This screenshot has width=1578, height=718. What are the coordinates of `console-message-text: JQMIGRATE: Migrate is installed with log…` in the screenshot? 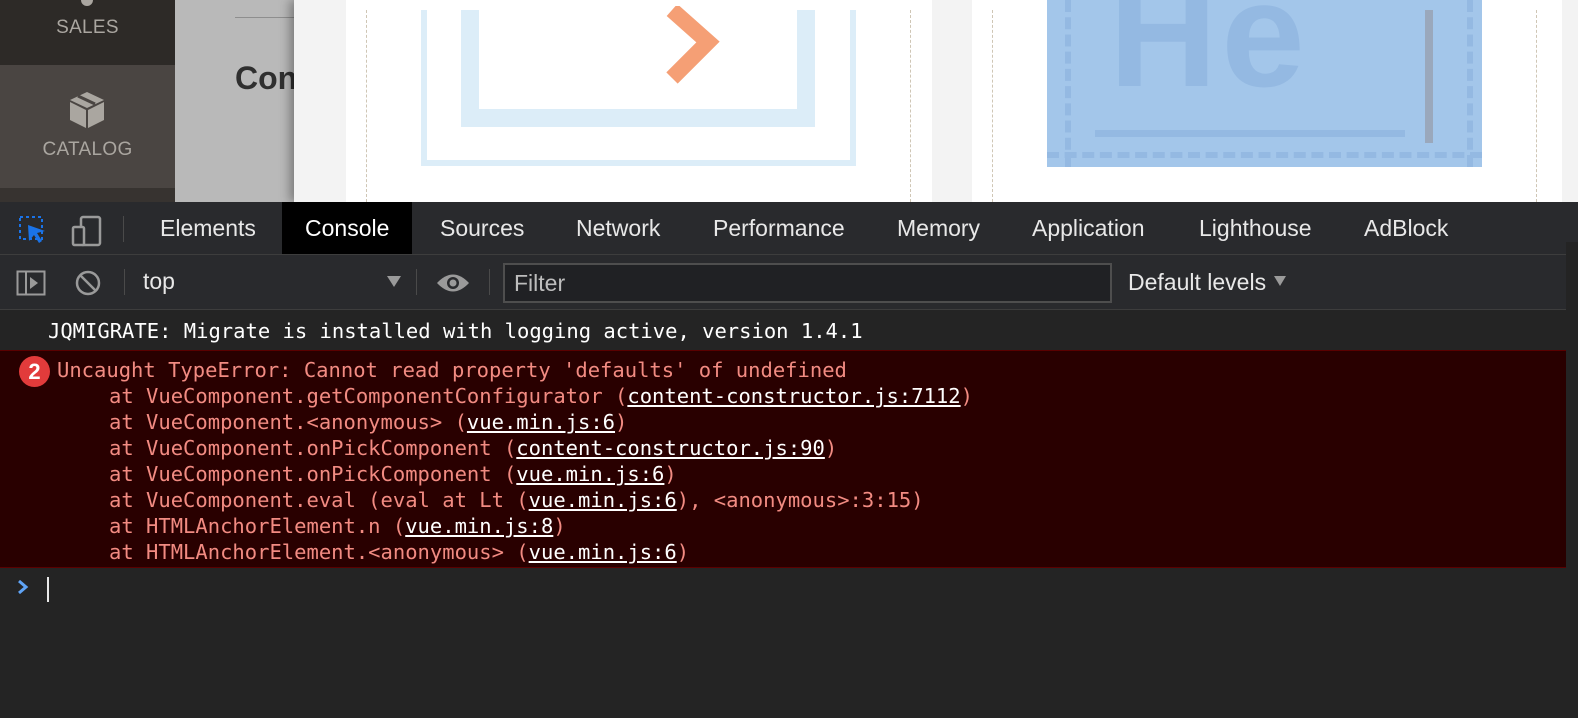 It's located at (455, 331).